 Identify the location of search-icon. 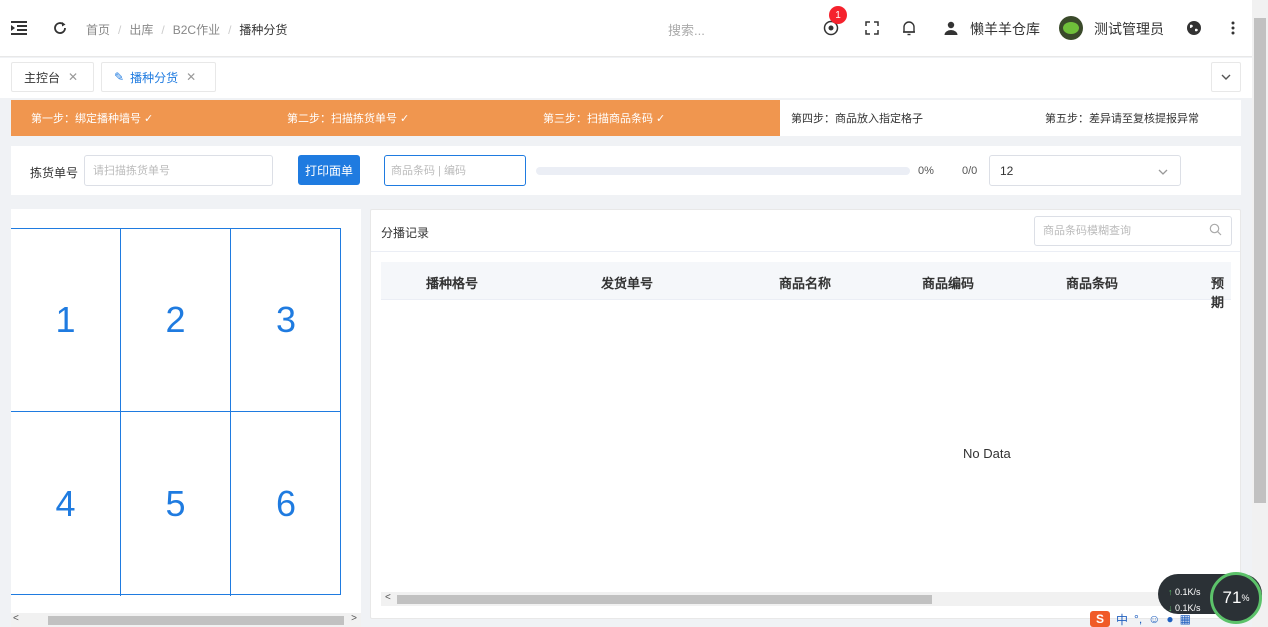
(1215, 229).